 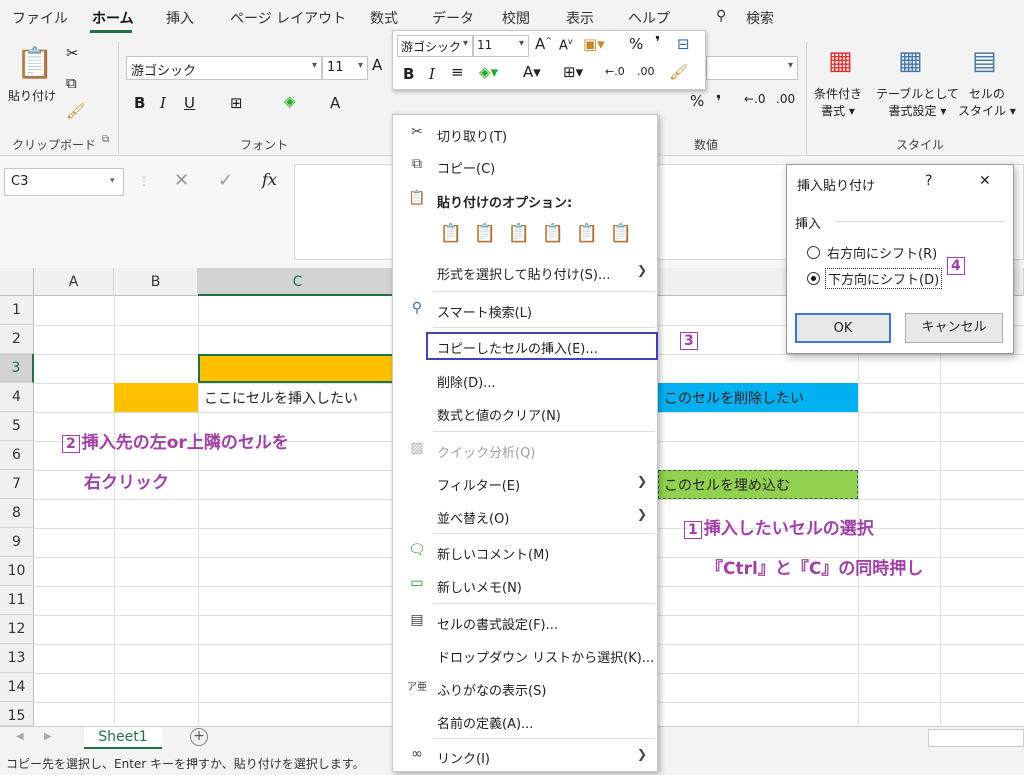 I want to click on horizontal-scrollbar, so click(x=976, y=738).